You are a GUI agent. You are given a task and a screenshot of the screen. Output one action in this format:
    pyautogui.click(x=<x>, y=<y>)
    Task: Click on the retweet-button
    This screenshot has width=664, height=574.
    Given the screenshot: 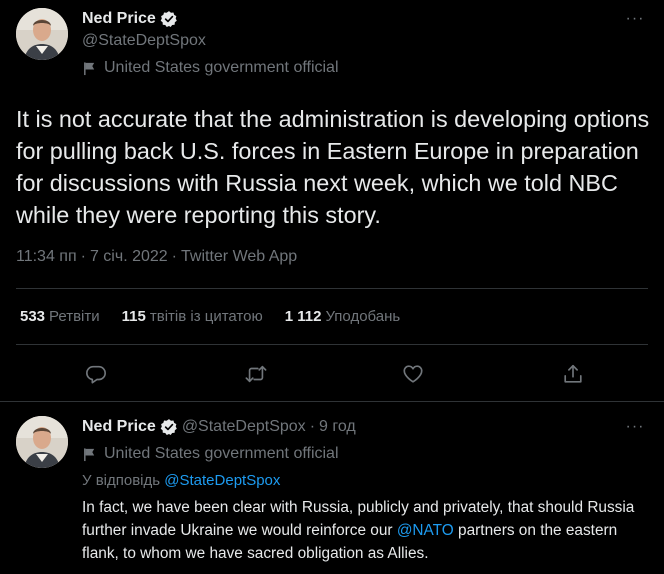 What is the action you would take?
    pyautogui.click(x=256, y=374)
    